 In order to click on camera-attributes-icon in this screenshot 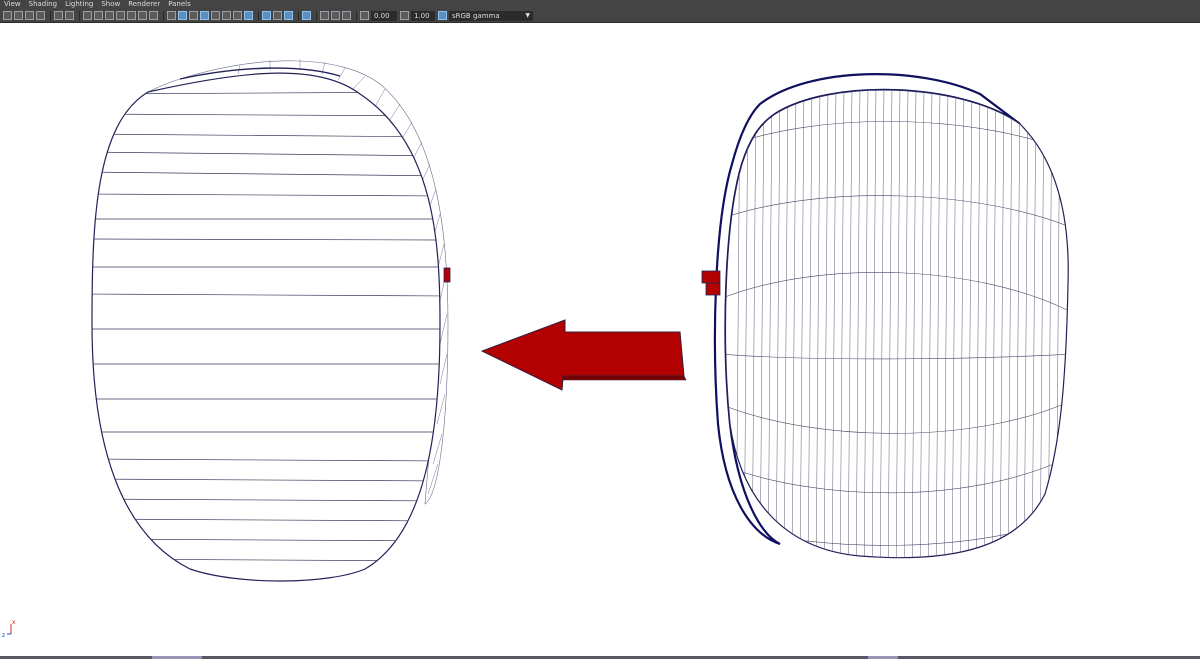, I will do `click(18, 15)`.